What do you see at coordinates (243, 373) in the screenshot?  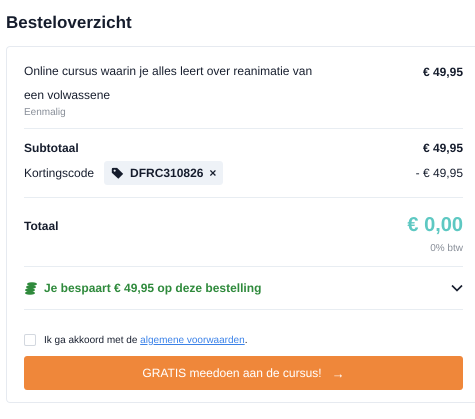 I see `join-course-button: GRATIS meedoen aan de cursus! →` at bounding box center [243, 373].